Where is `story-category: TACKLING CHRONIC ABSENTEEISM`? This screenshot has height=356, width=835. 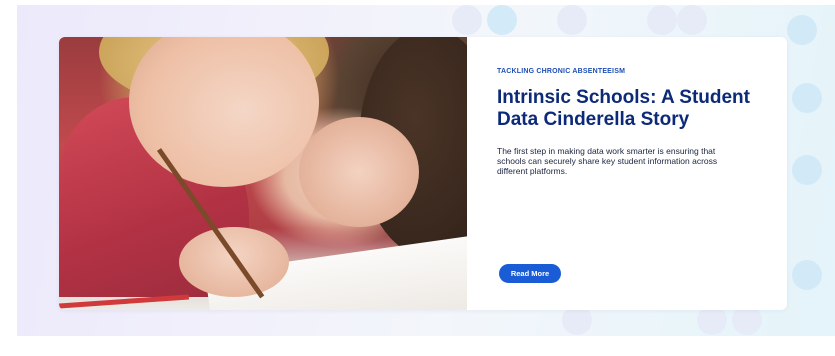
story-category: TACKLING CHRONIC ABSENTEEISM is located at coordinates (561, 71).